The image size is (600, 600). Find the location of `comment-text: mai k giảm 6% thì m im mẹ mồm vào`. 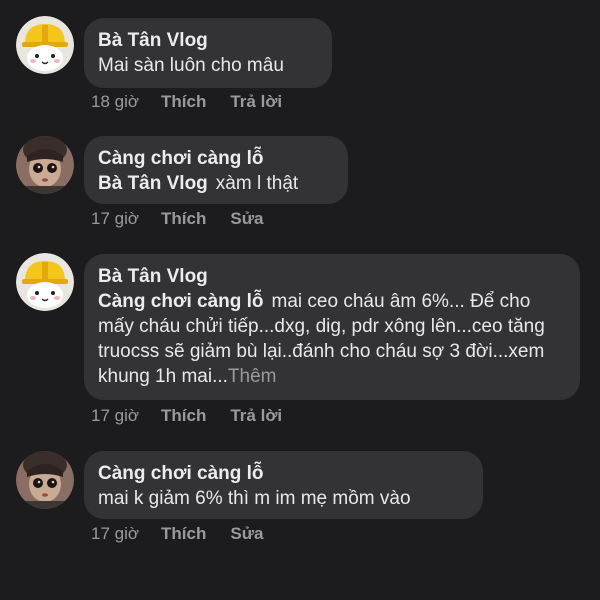

comment-text: mai k giảm 6% thì m im mẹ mồm vào is located at coordinates (283, 498).